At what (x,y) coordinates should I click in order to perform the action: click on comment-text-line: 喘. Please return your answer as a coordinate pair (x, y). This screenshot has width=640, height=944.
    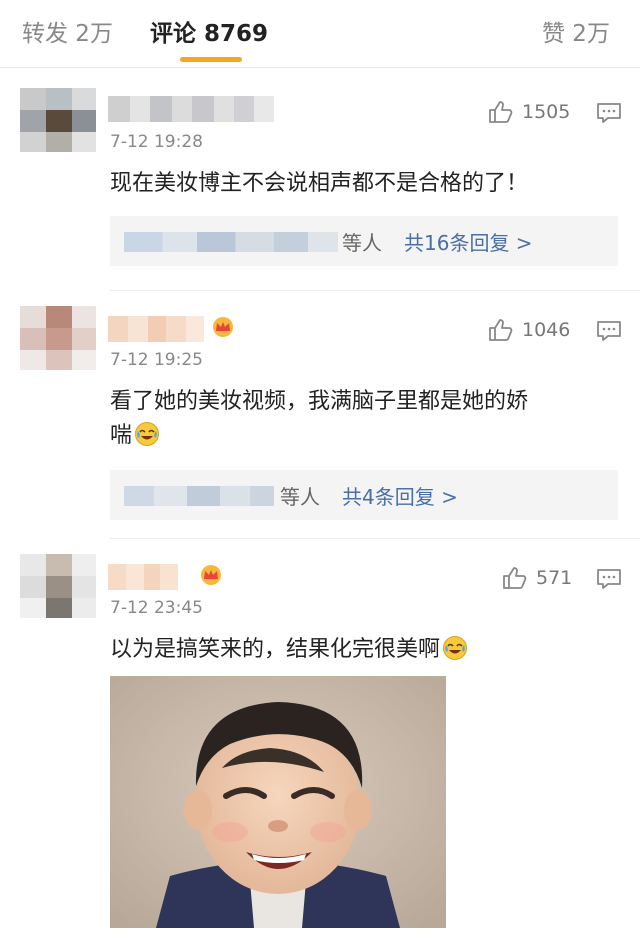
    Looking at the image, I should click on (135, 436).